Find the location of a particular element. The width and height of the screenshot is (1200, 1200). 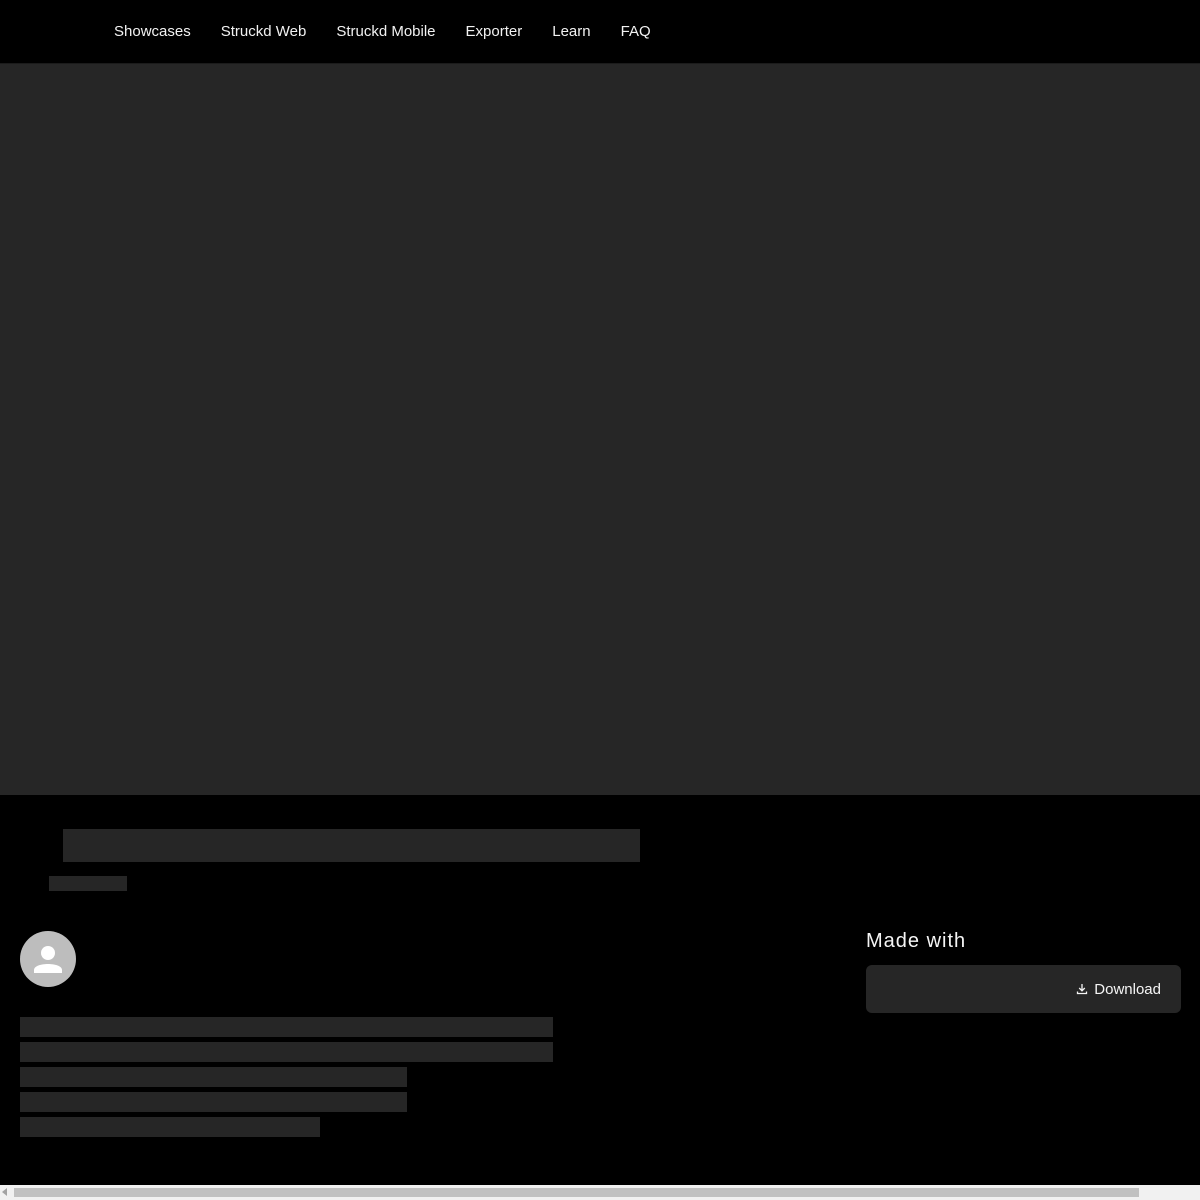

download-button: Download is located at coordinates (1118, 989).